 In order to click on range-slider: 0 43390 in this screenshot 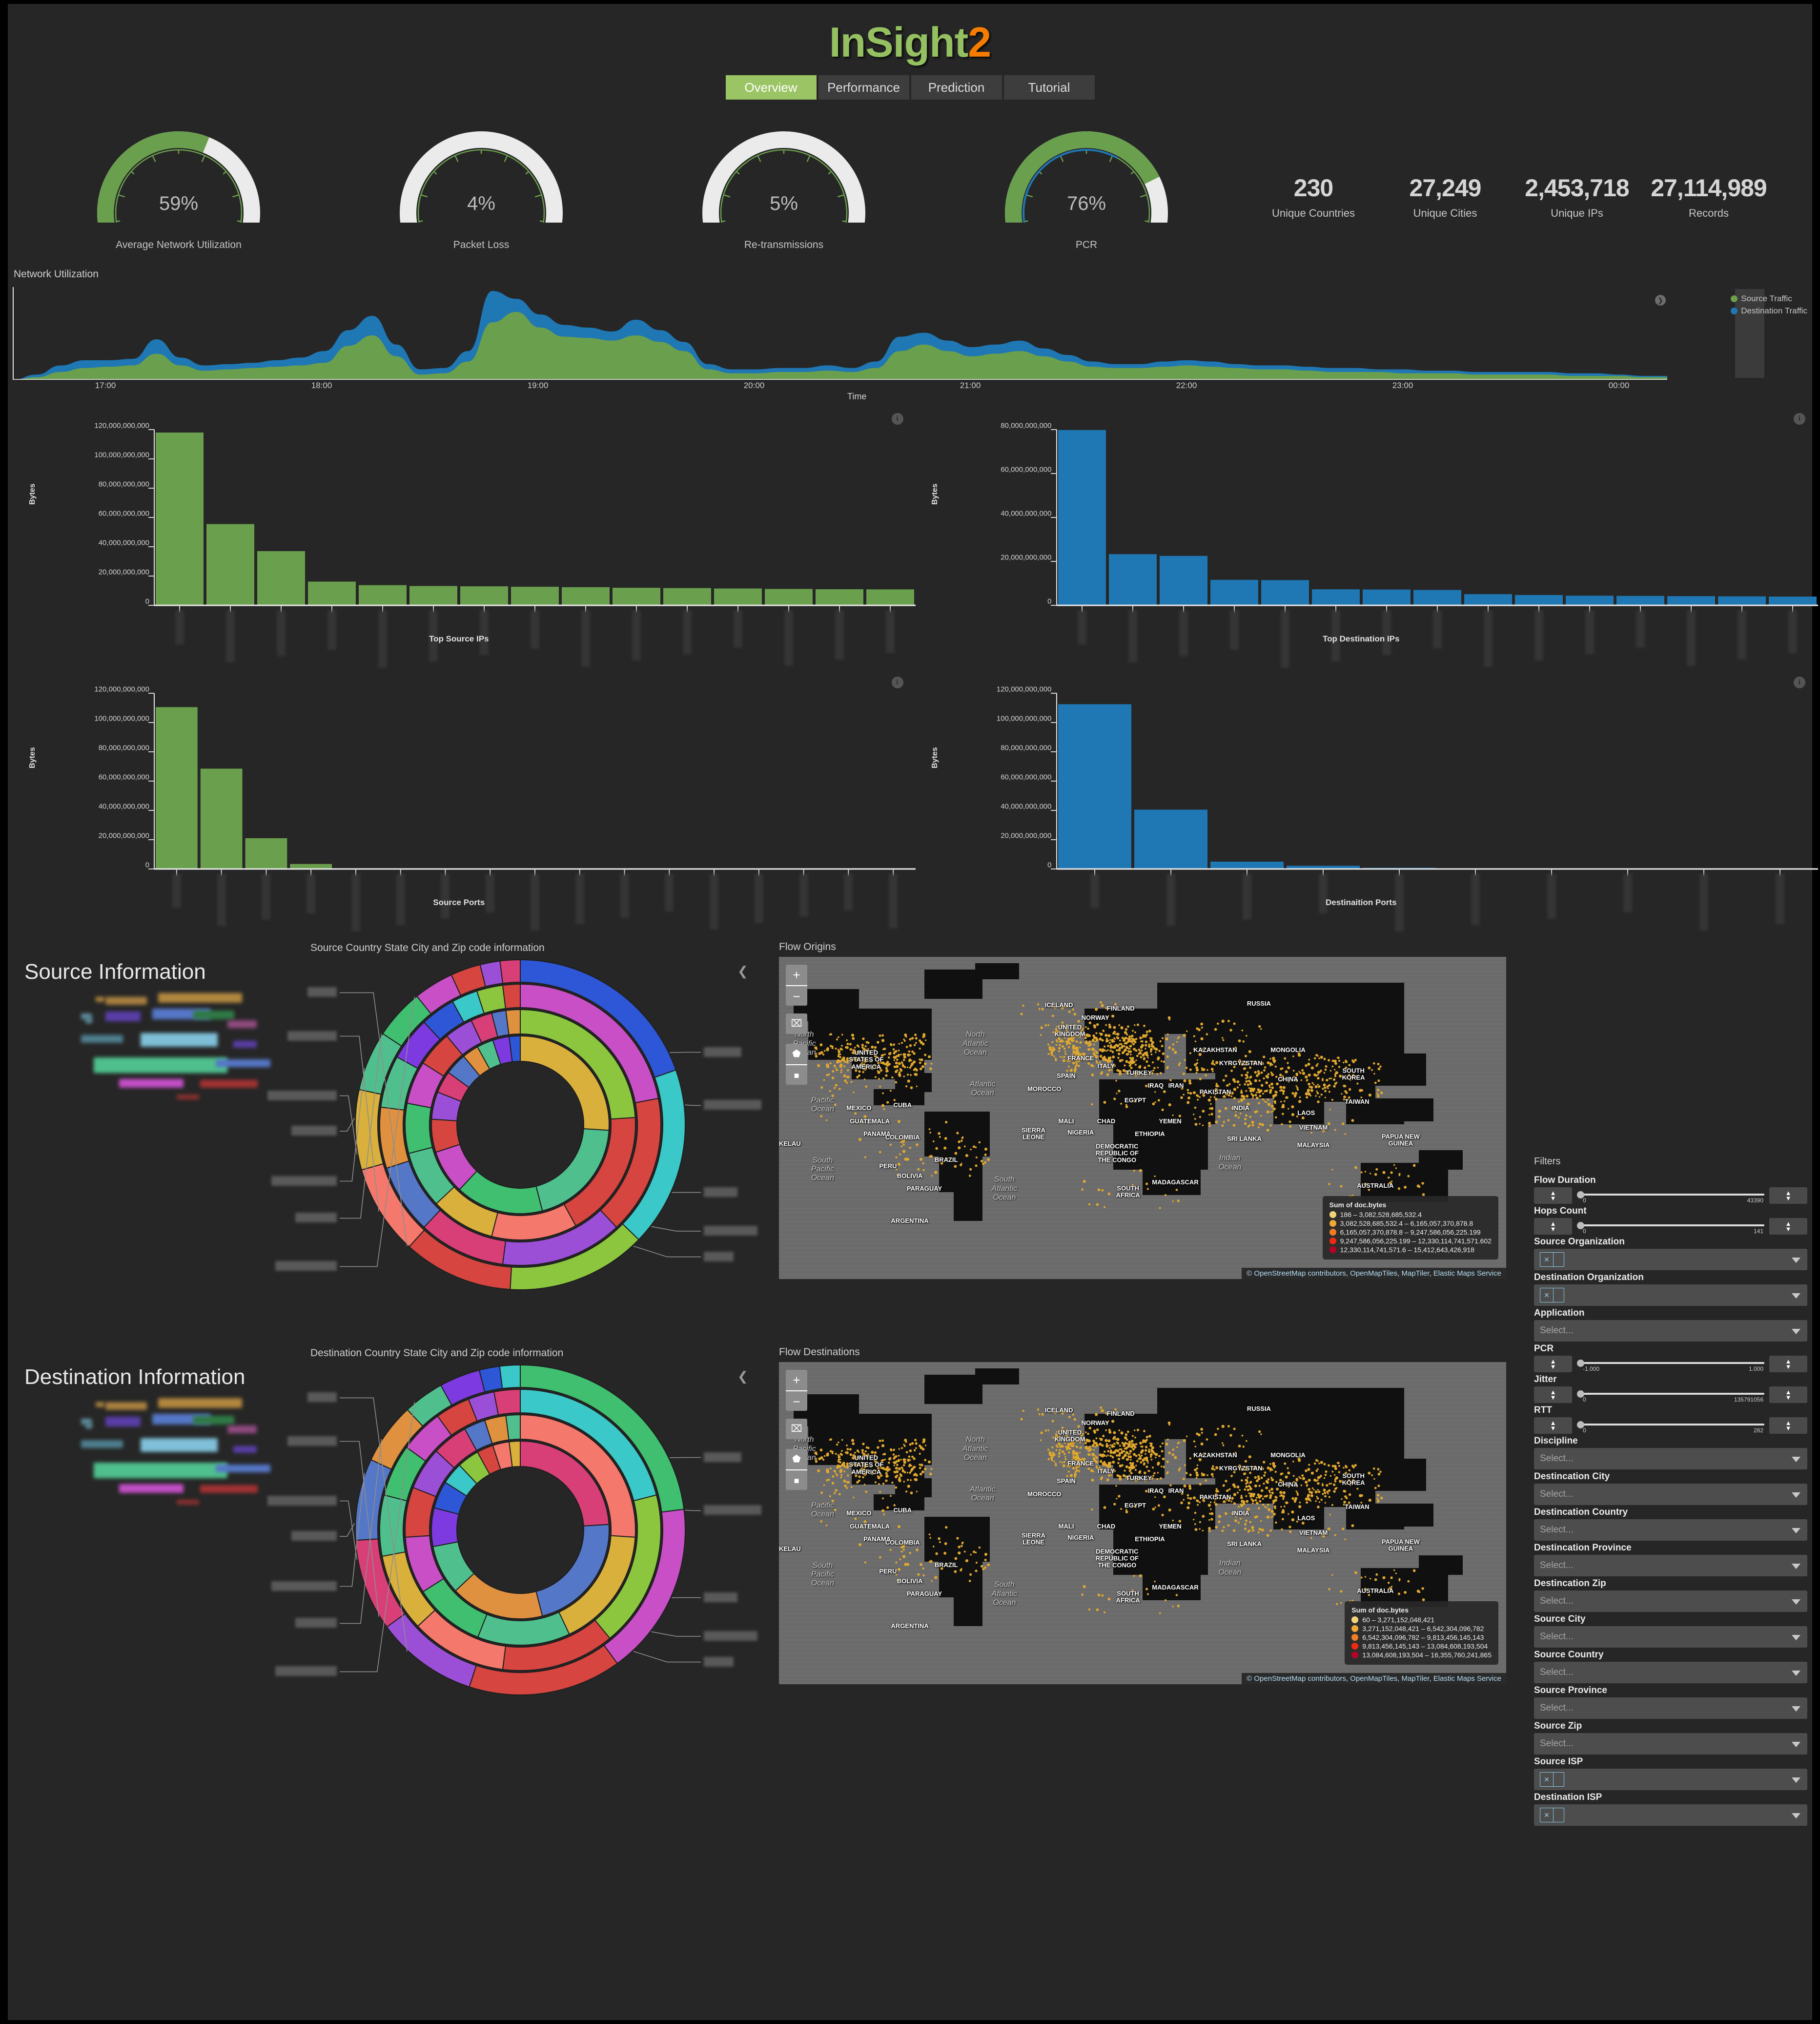, I will do `click(1670, 1195)`.